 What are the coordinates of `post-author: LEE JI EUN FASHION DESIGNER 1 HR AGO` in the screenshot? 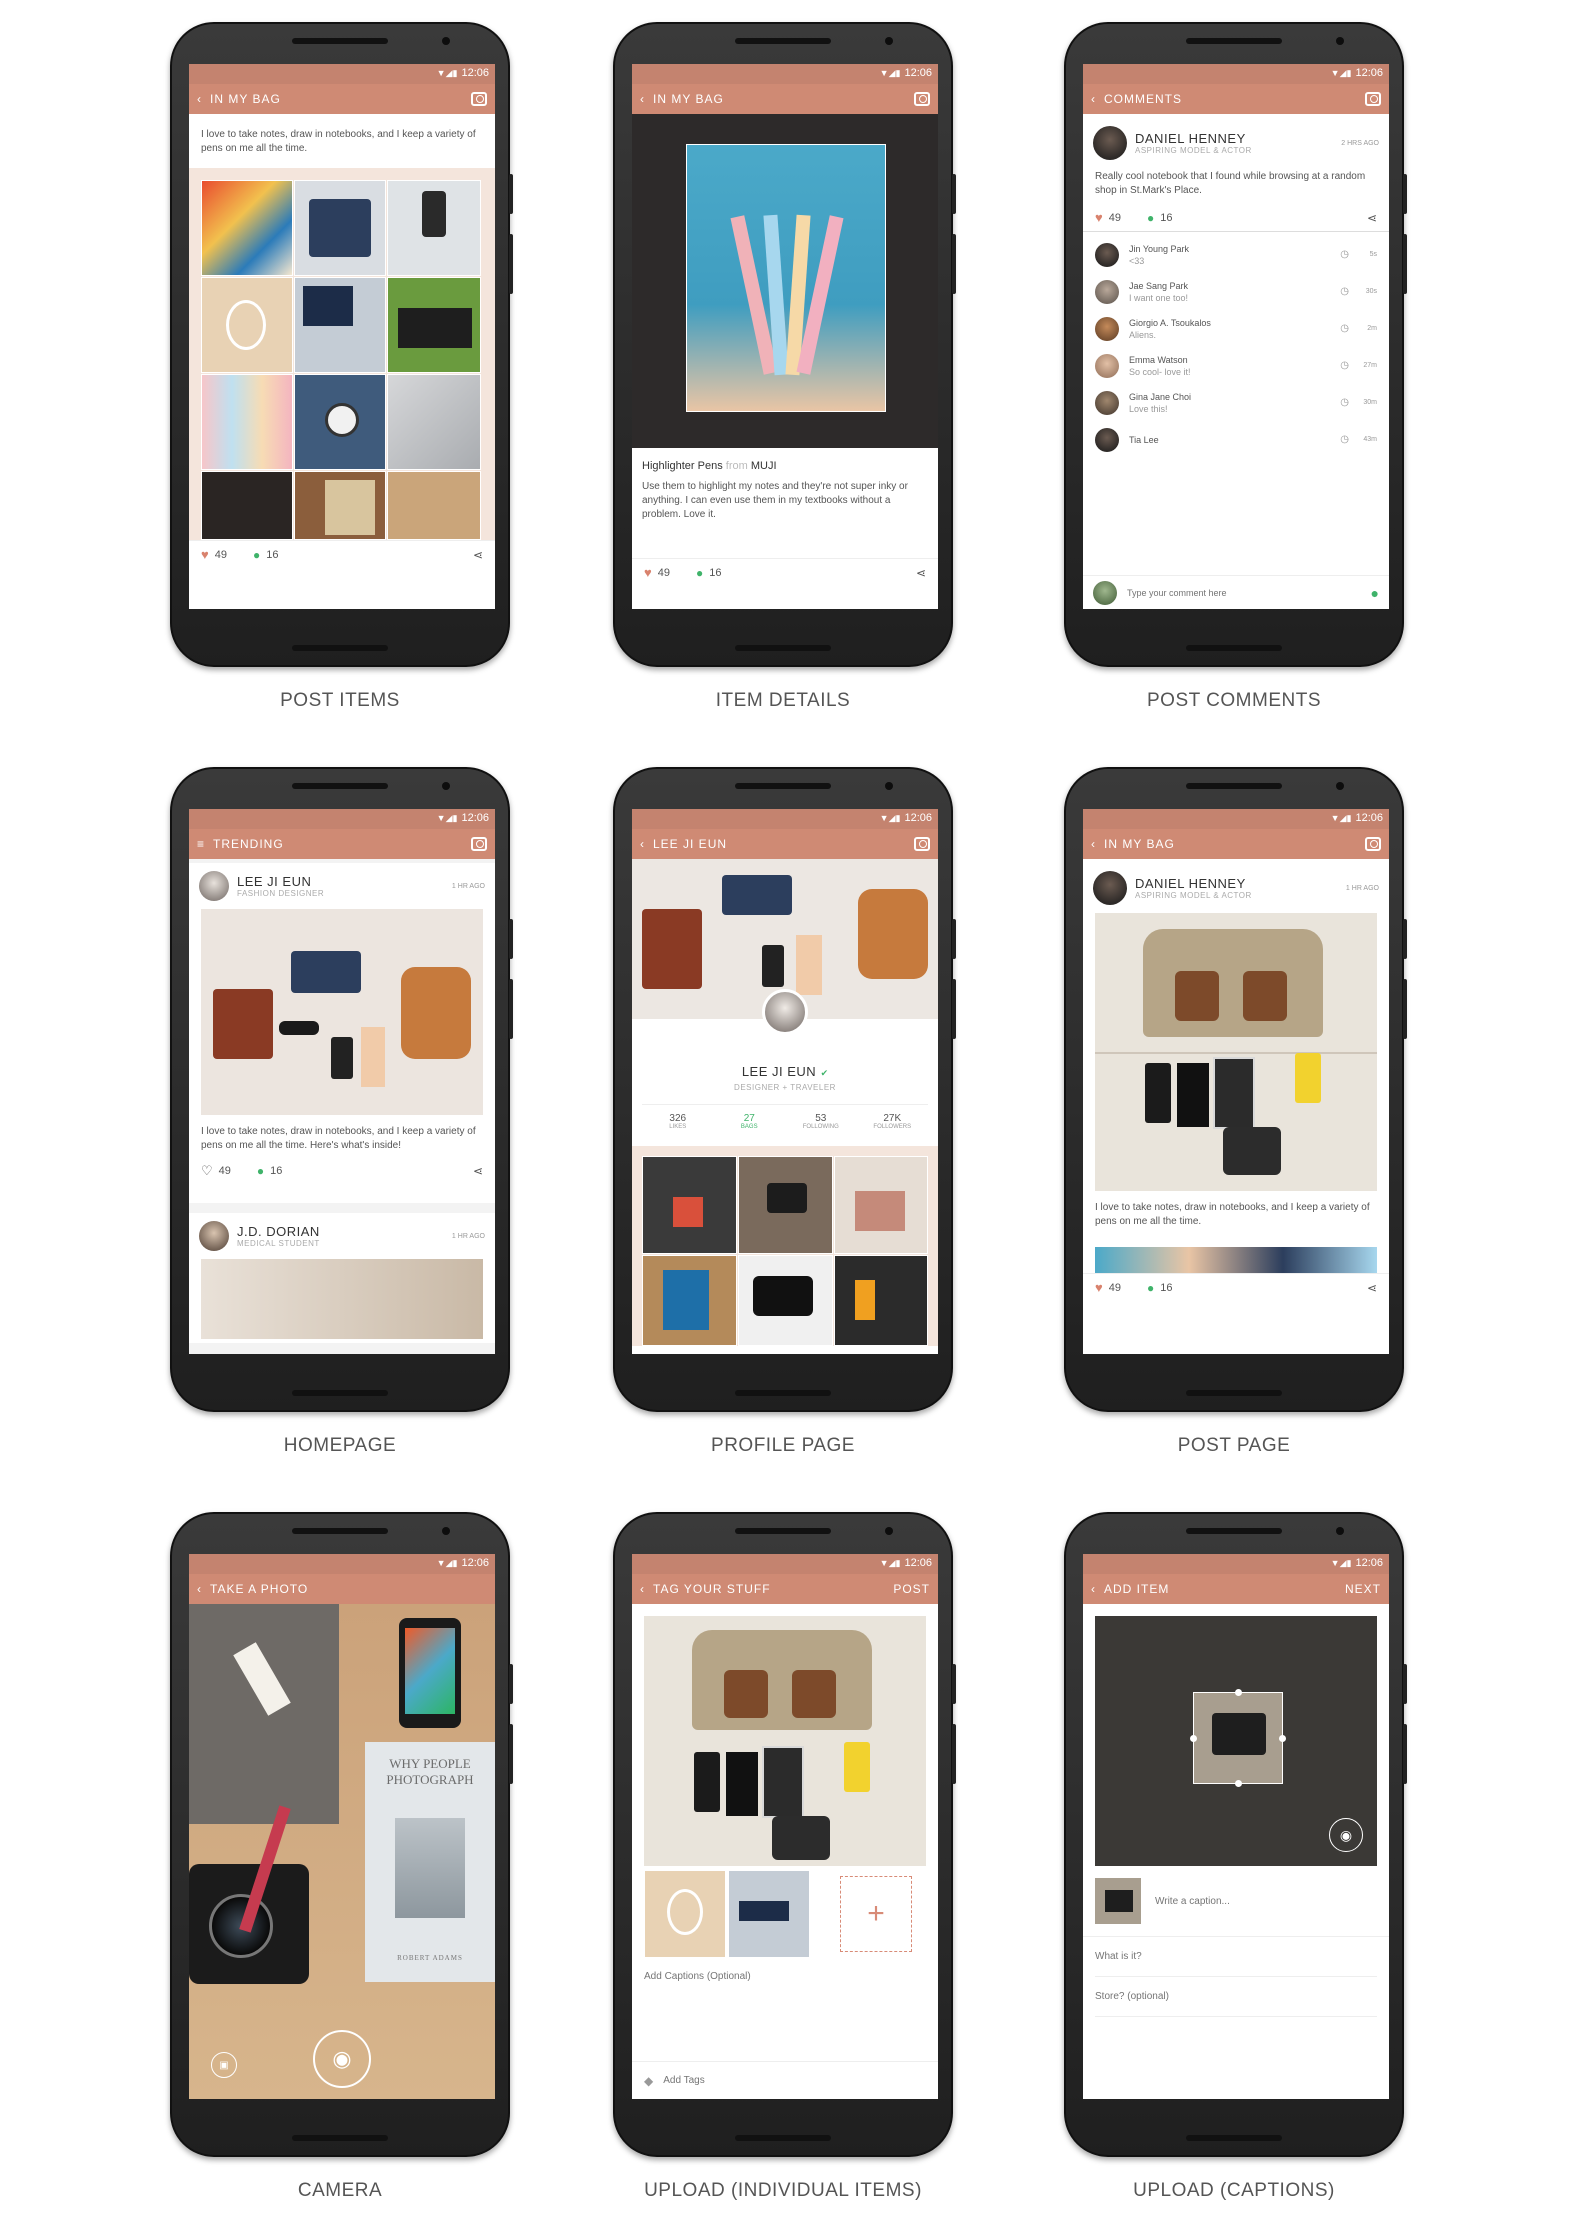 It's located at (342, 886).